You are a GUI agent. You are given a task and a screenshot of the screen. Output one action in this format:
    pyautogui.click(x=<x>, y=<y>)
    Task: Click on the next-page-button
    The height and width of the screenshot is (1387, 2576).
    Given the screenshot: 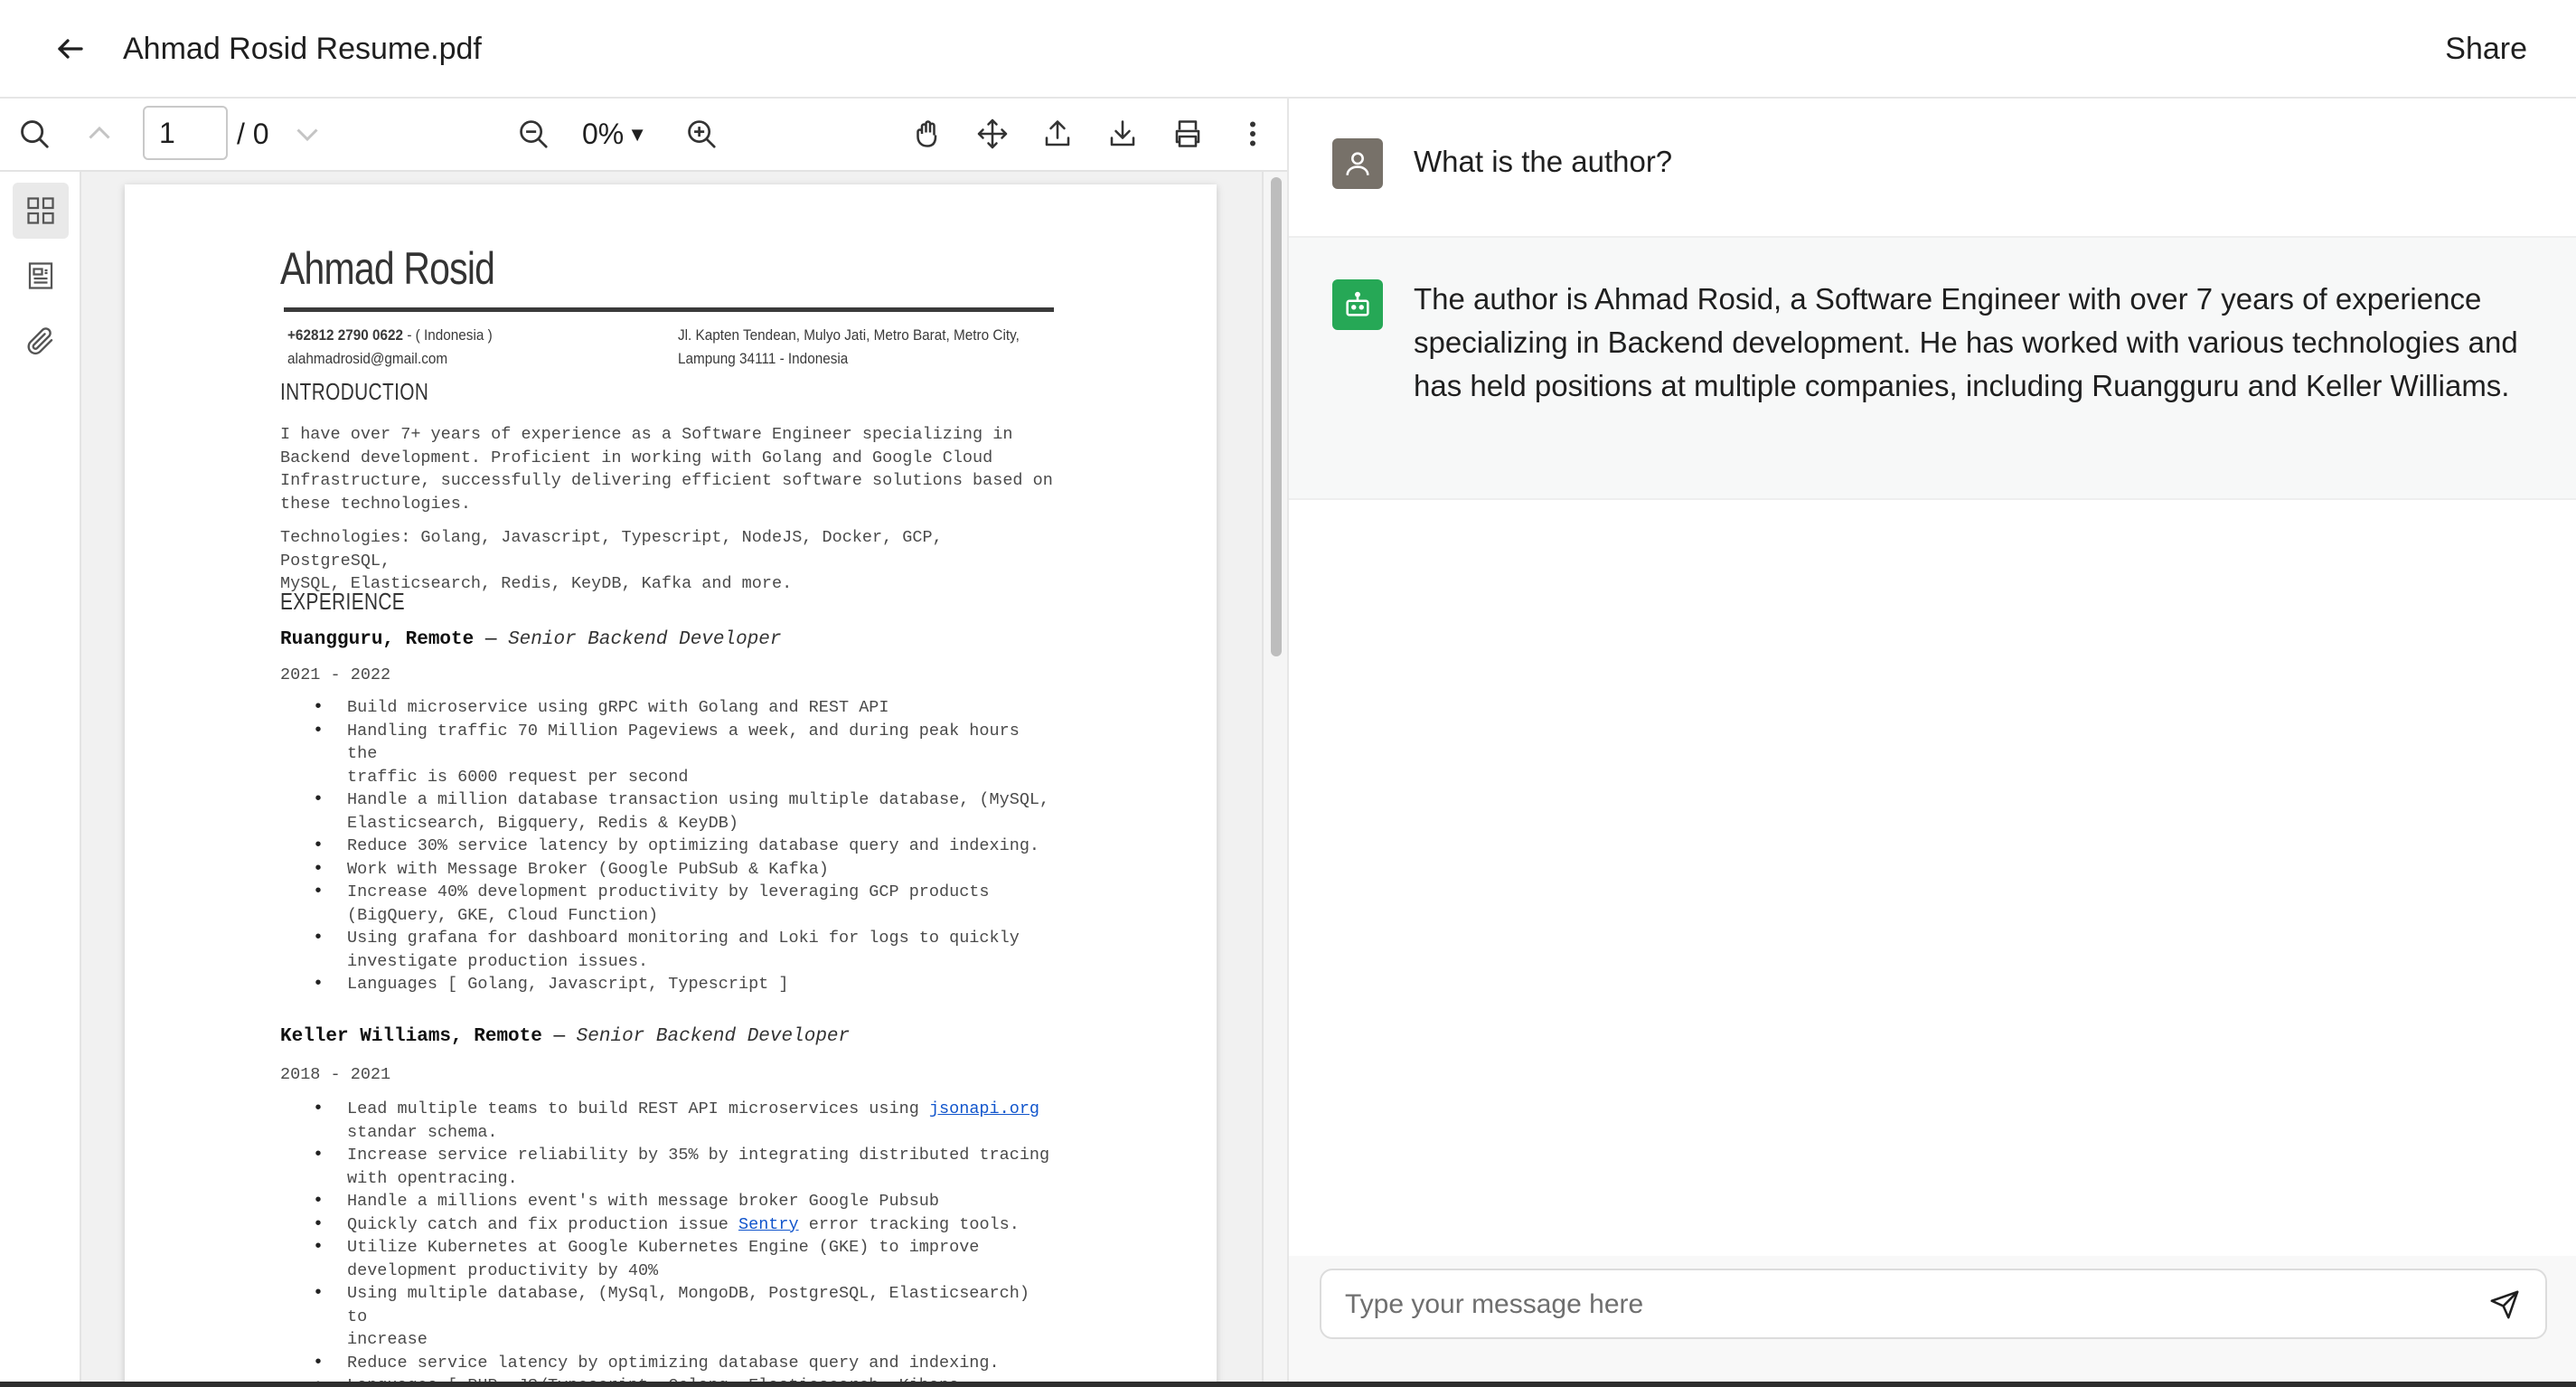 What is the action you would take?
    pyautogui.click(x=308, y=133)
    